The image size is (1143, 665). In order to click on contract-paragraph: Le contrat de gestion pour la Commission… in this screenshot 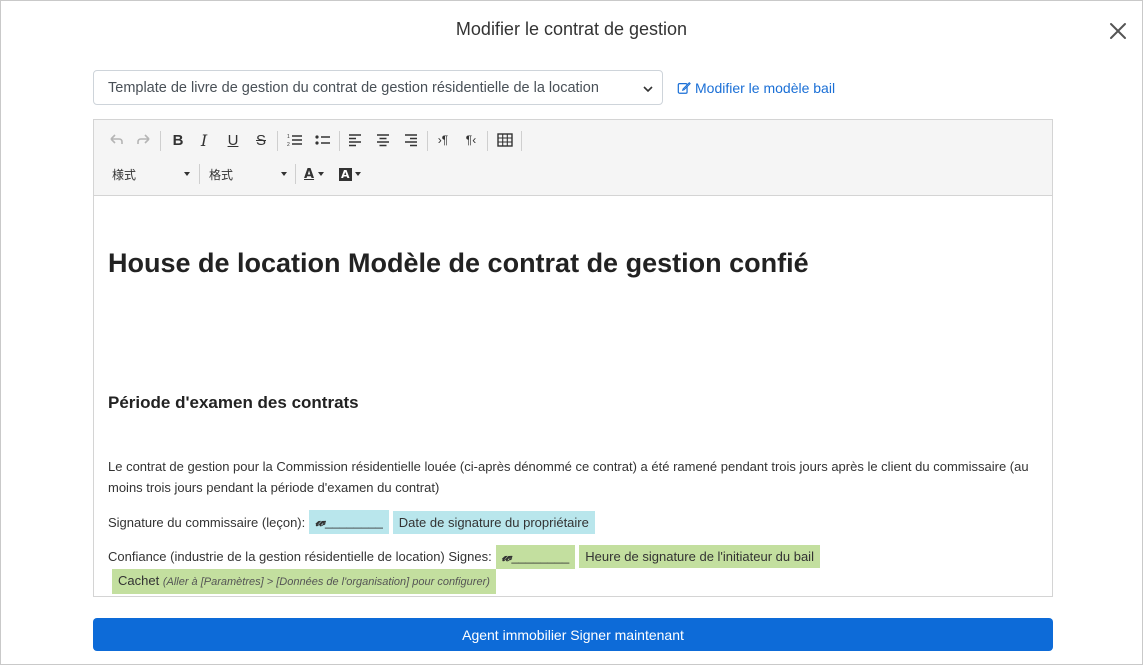, I will do `click(568, 477)`.